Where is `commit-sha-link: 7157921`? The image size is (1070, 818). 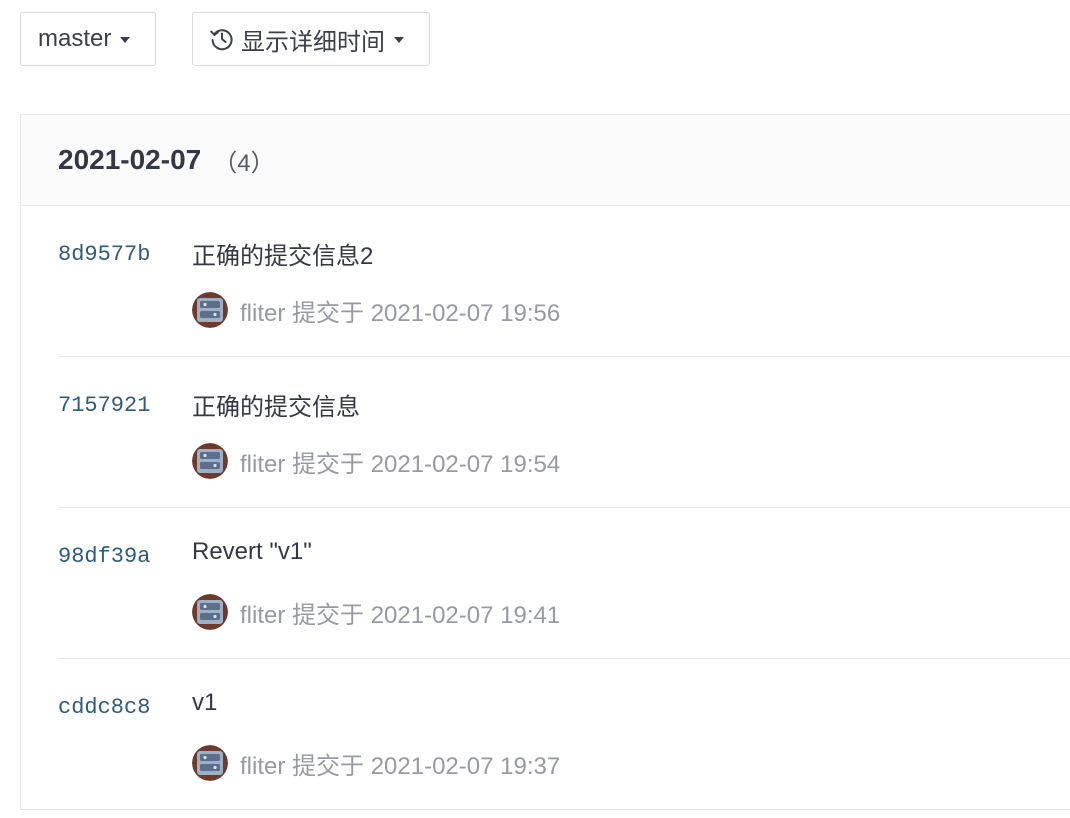 commit-sha-link: 7157921 is located at coordinates (104, 405).